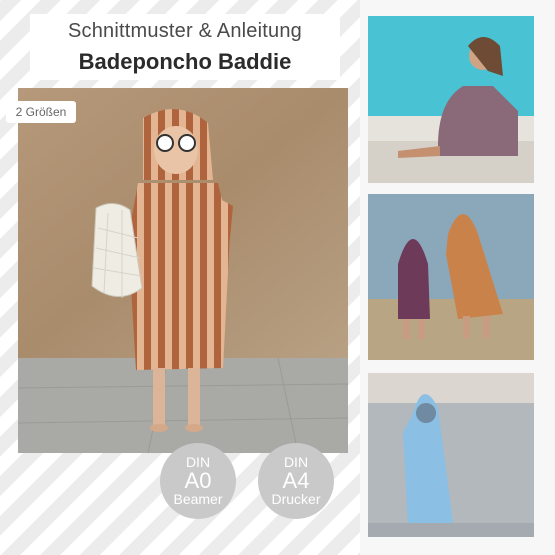 This screenshot has width=555, height=555. I want to click on side-photo-two-kids-beach, so click(451, 277).